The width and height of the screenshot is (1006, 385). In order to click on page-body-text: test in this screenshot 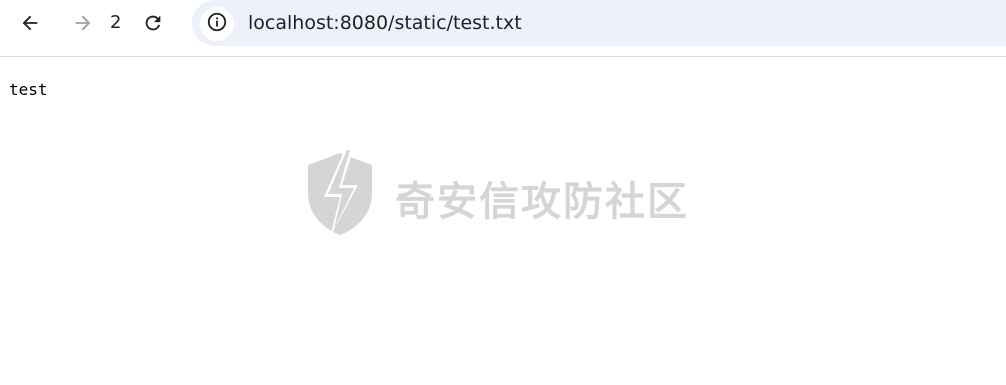, I will do `click(28, 89)`.